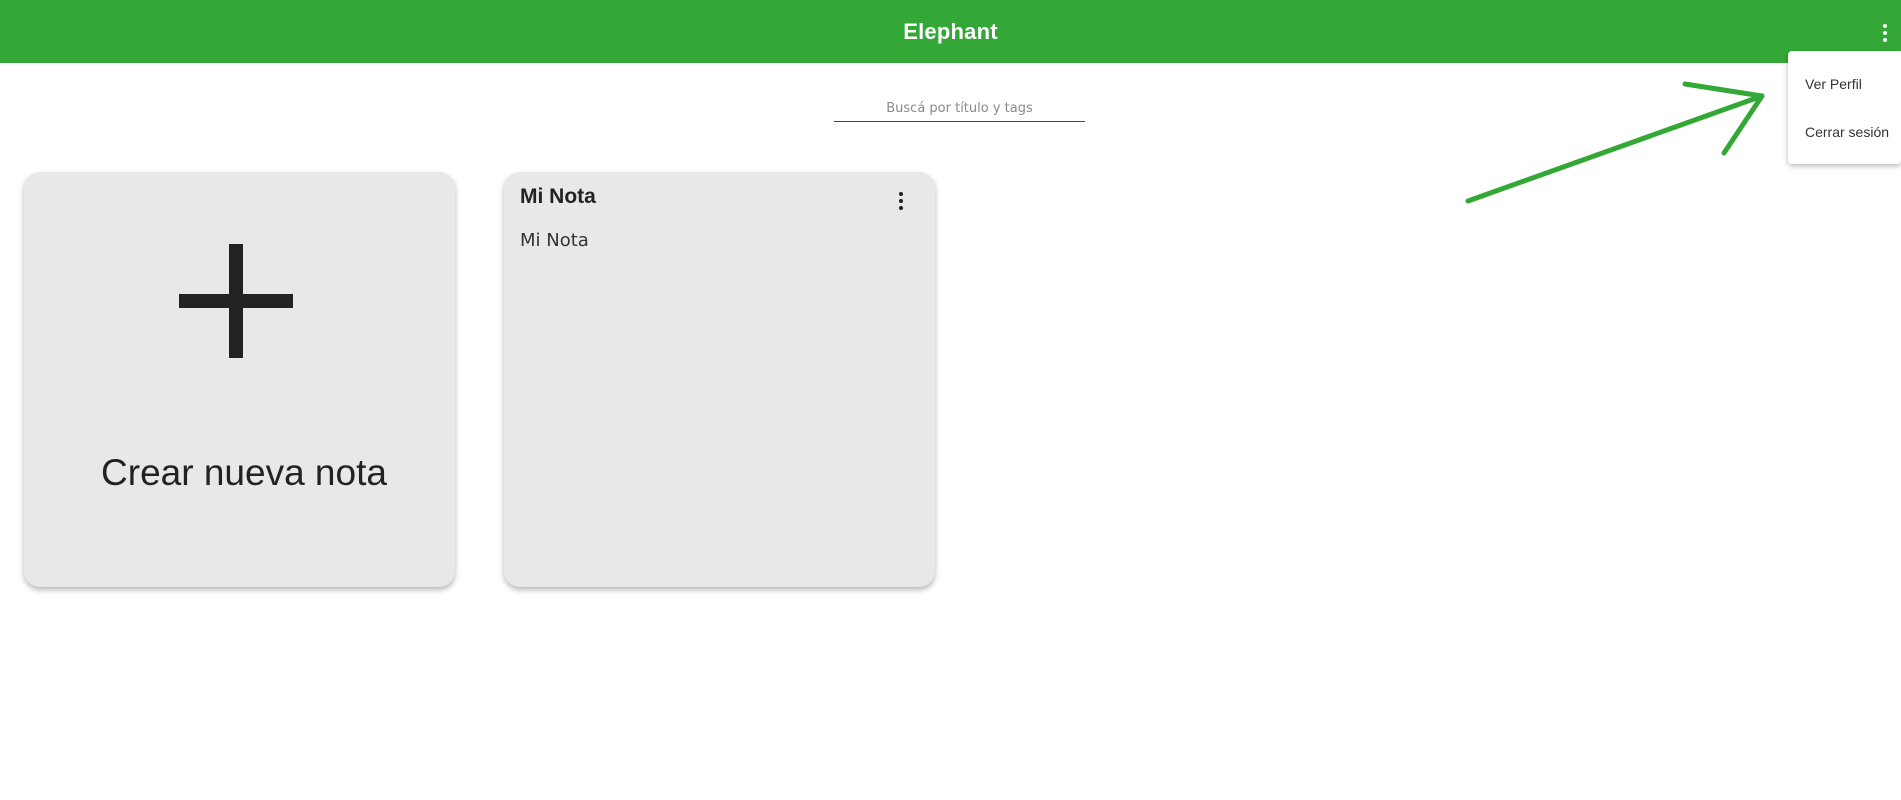  What do you see at coordinates (719, 379) in the screenshot?
I see `note-card: Mi Nota Mi Nota` at bounding box center [719, 379].